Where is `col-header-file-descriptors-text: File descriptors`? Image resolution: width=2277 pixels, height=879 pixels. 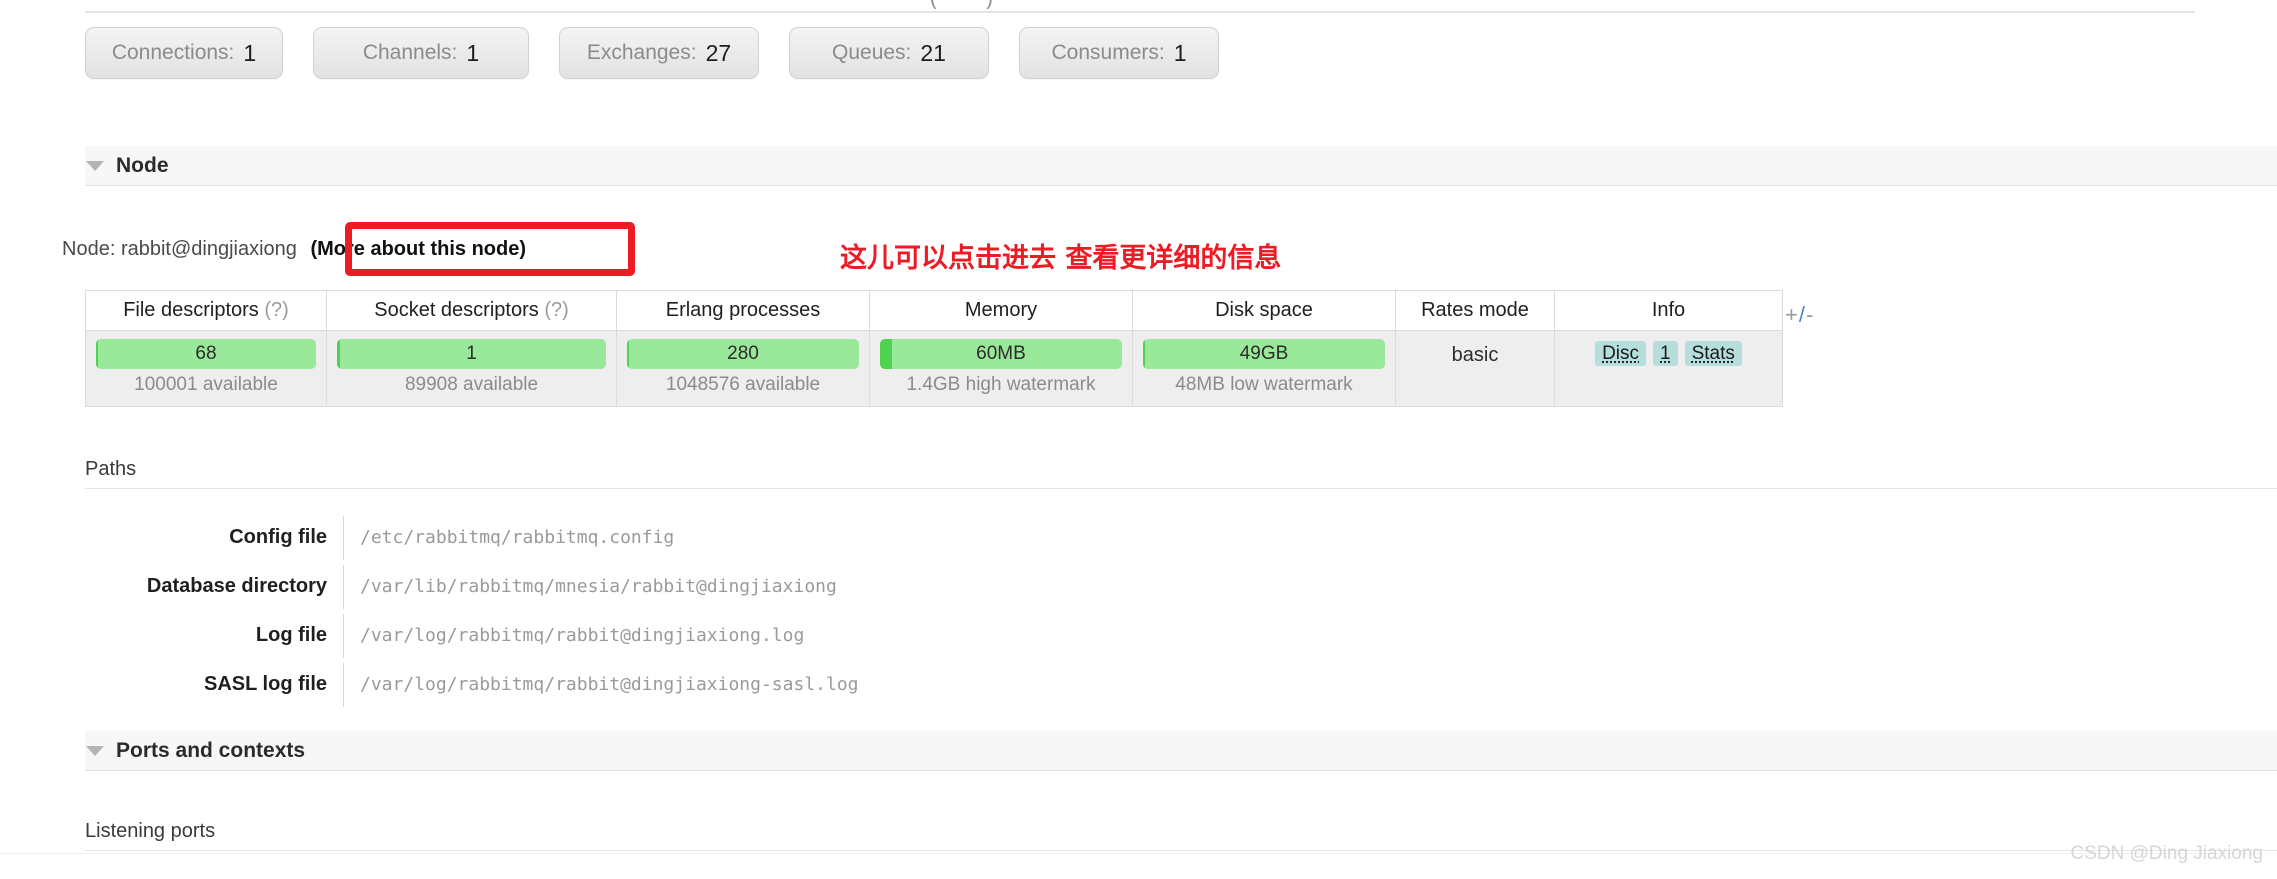 col-header-file-descriptors-text: File descriptors is located at coordinates (191, 310).